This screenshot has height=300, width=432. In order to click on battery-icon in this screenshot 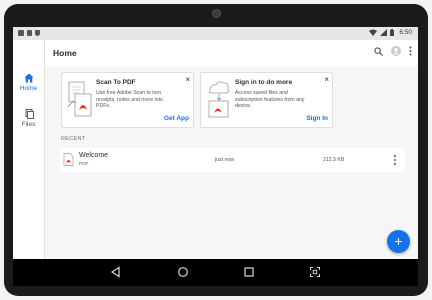, I will do `click(392, 32)`.